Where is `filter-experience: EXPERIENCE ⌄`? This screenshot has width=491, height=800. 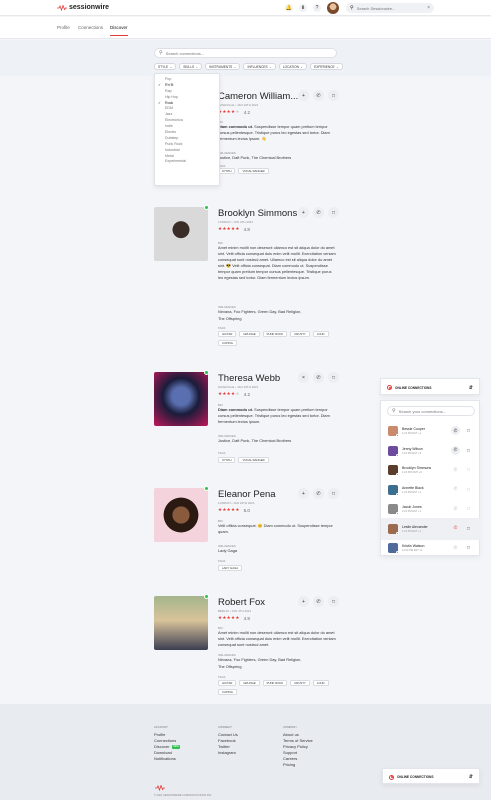 filter-experience: EXPERIENCE ⌄ is located at coordinates (326, 66).